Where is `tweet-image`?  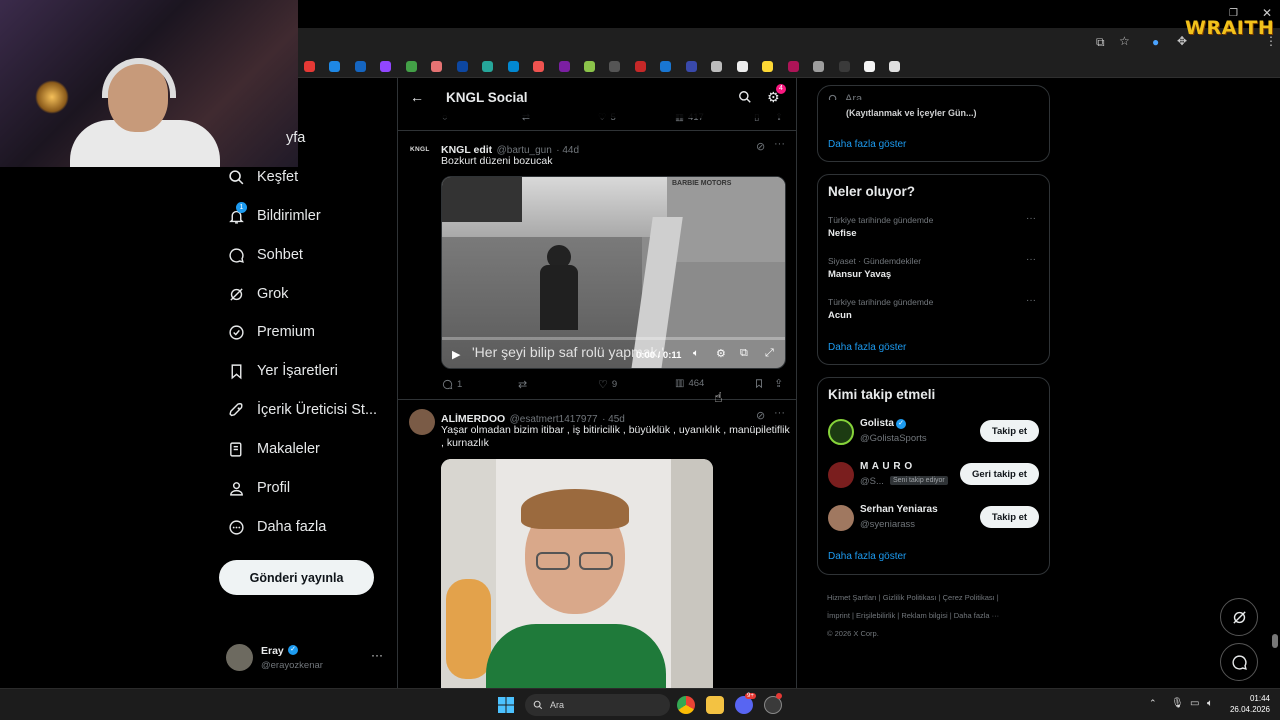 tweet-image is located at coordinates (577, 573).